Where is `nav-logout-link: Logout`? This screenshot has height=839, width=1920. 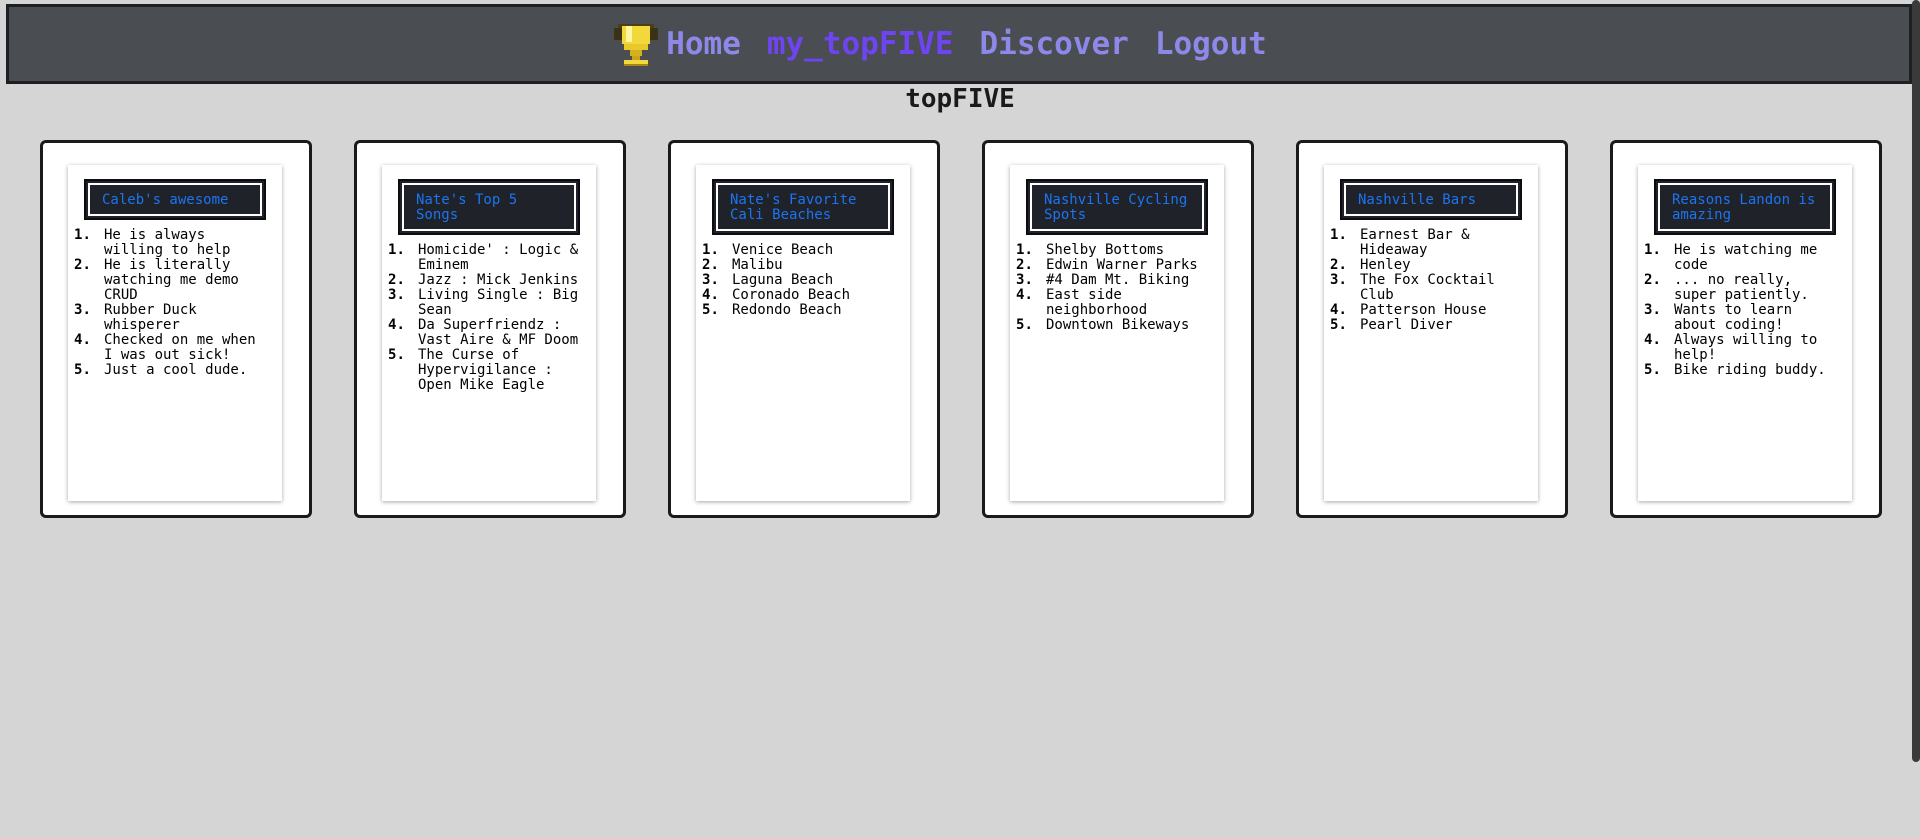
nav-logout-link: Logout is located at coordinates (1211, 44).